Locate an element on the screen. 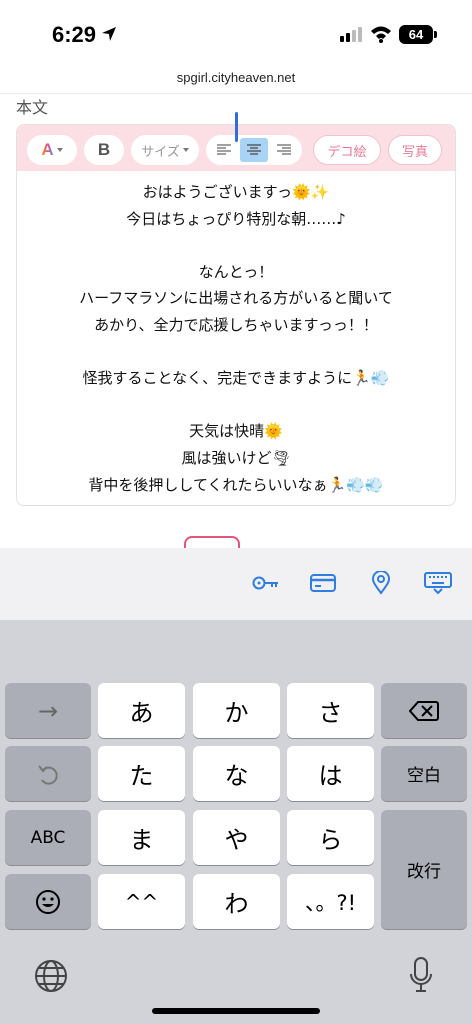 This screenshot has height=1024, width=472. battery-indicator: 64 is located at coordinates (418, 34).